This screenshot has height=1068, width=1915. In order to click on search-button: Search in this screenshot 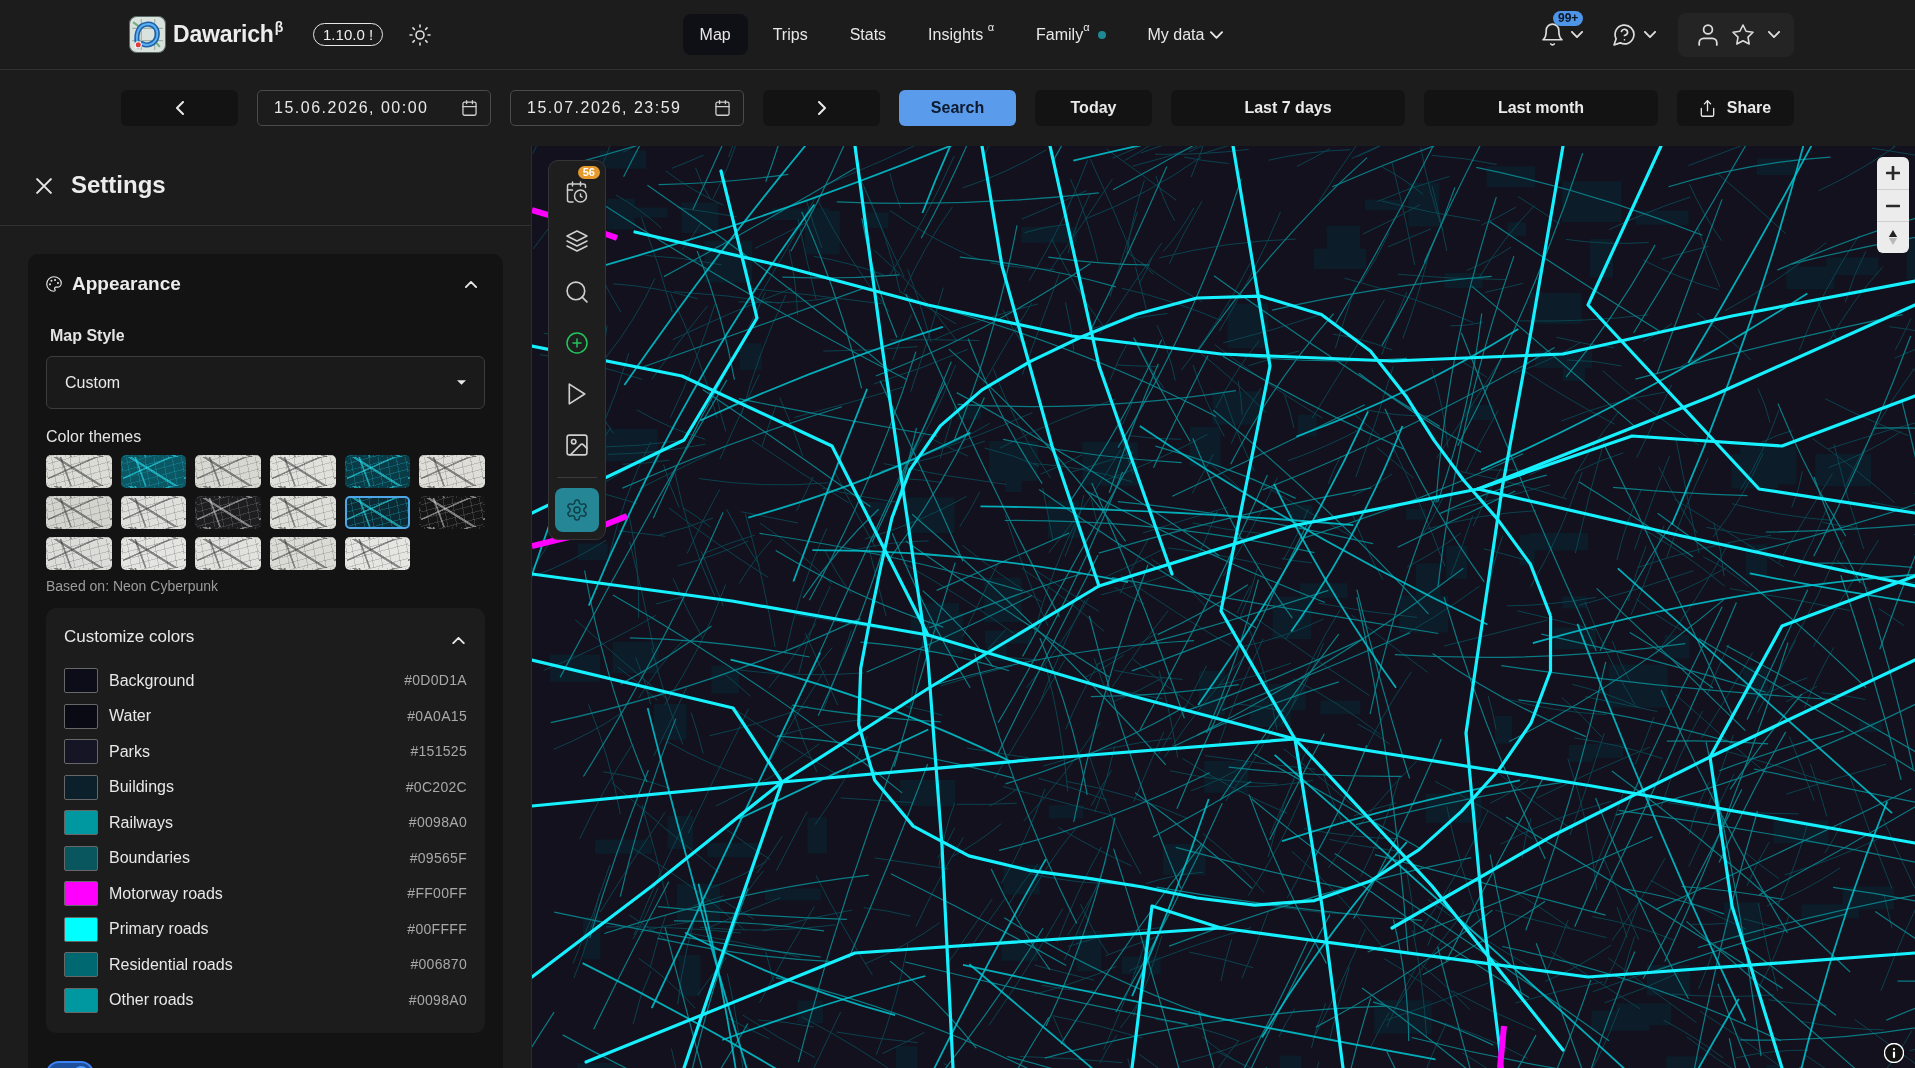, I will do `click(957, 108)`.